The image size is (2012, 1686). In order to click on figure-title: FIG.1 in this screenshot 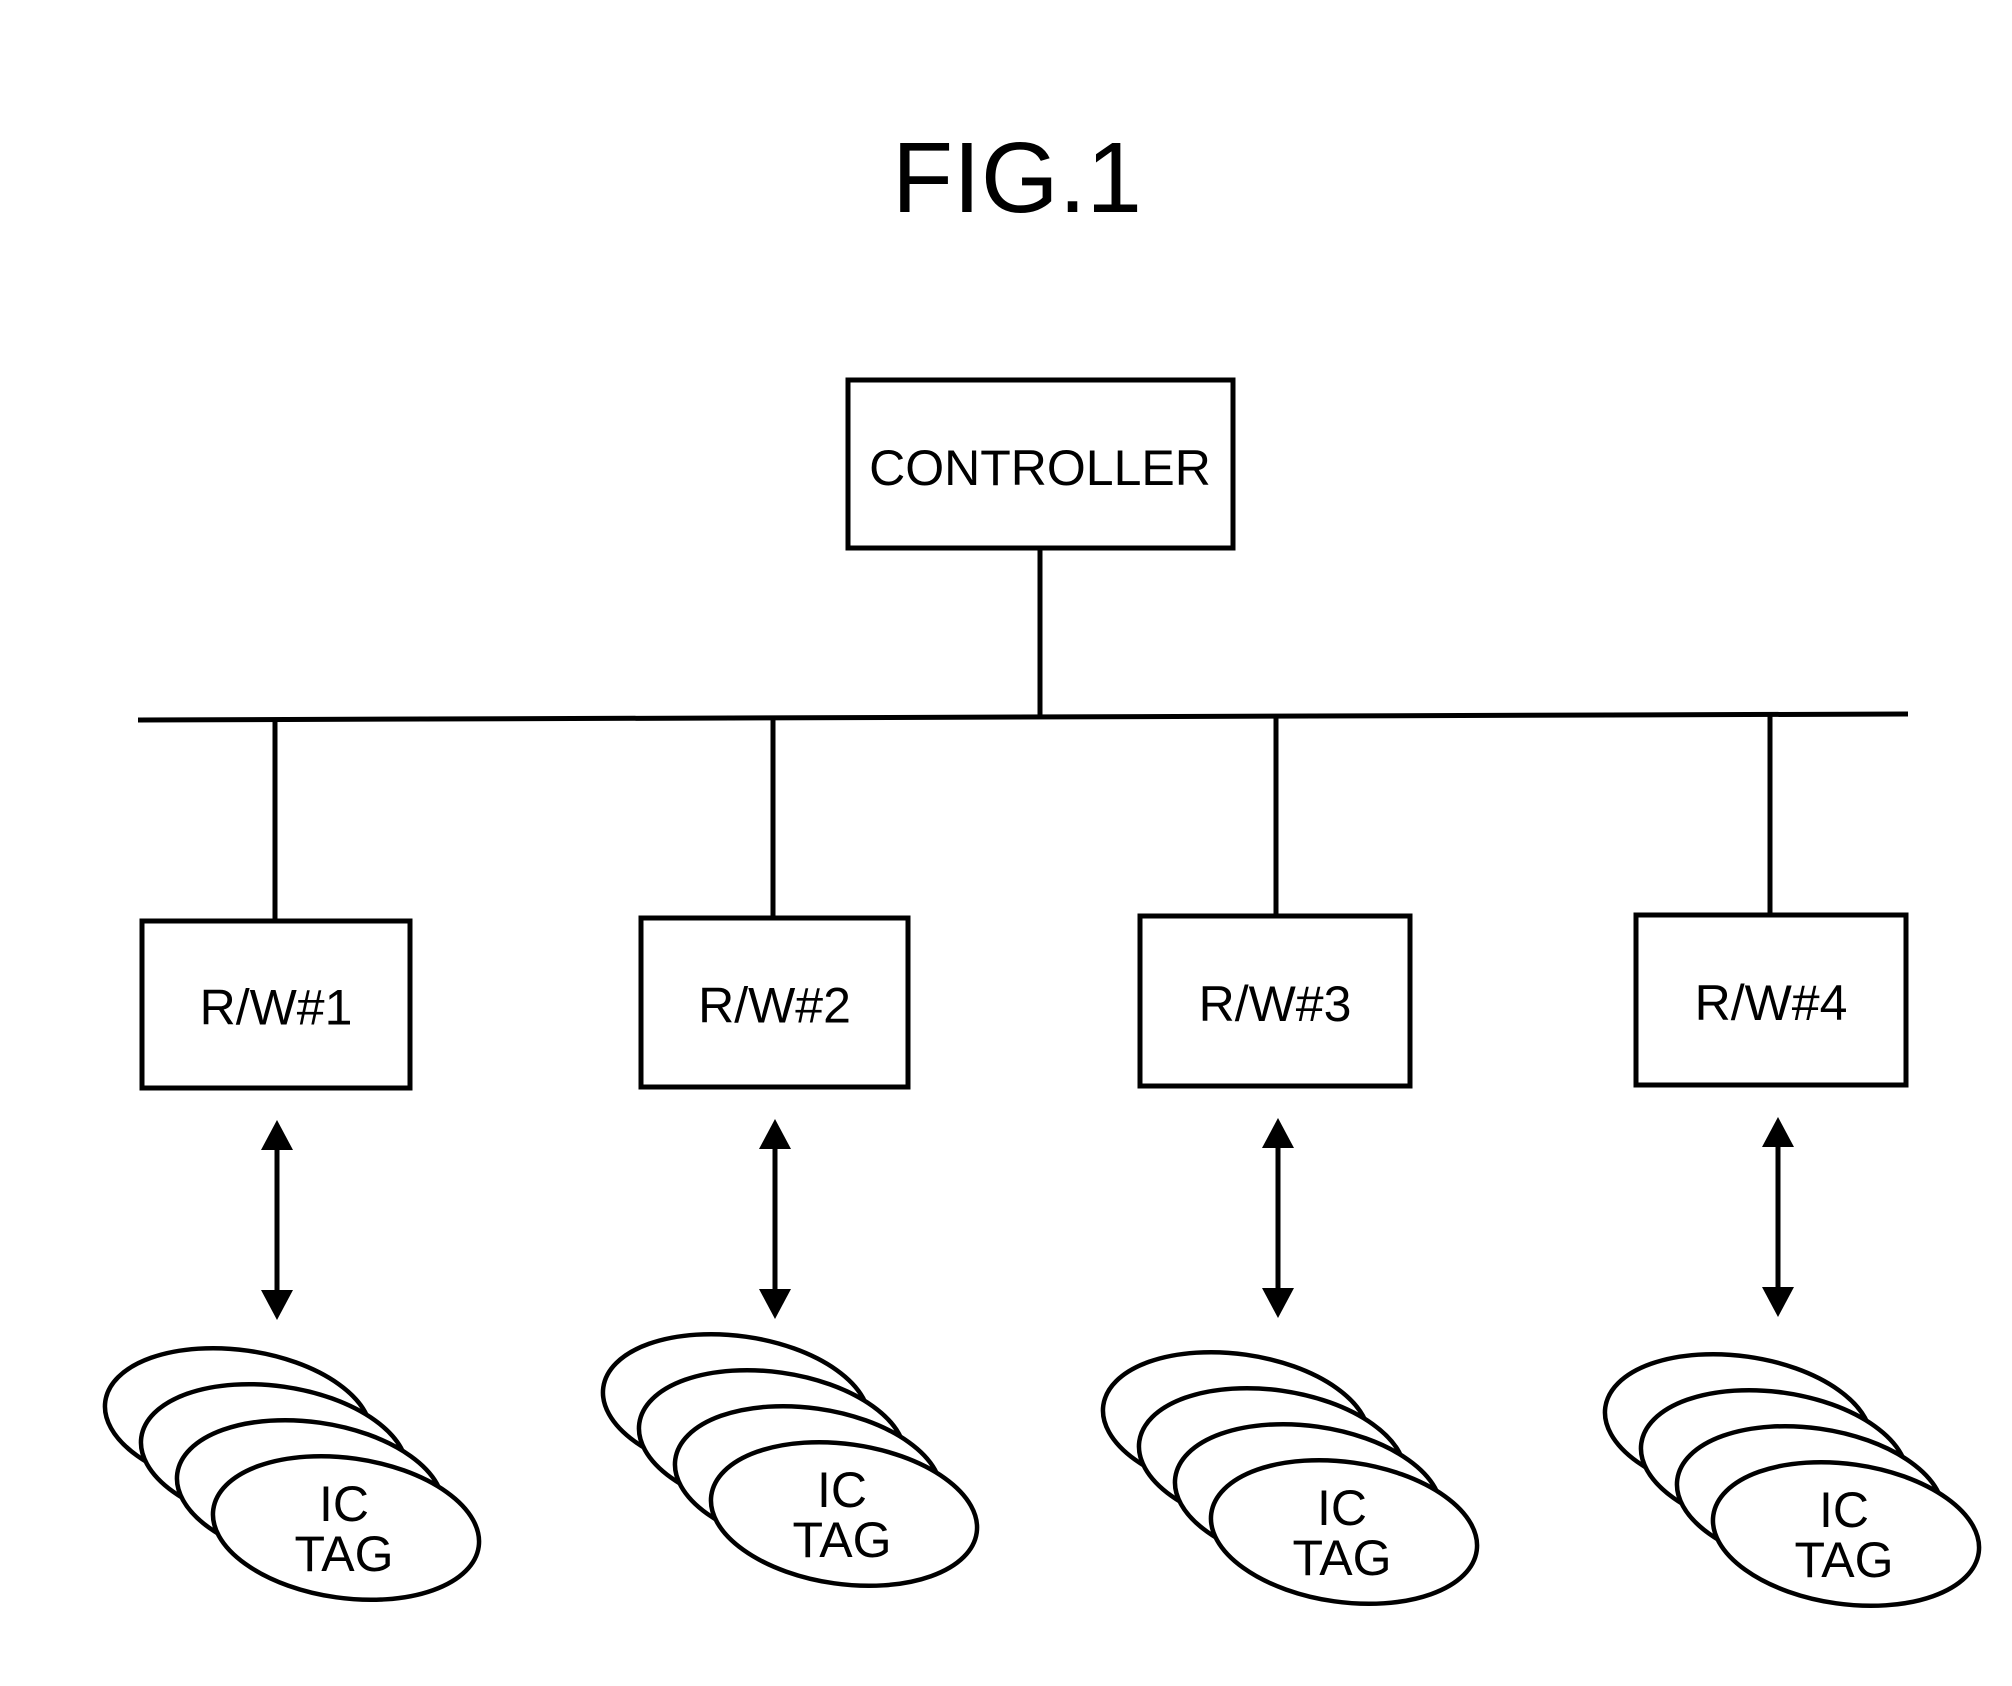, I will do `click(1017, 178)`.